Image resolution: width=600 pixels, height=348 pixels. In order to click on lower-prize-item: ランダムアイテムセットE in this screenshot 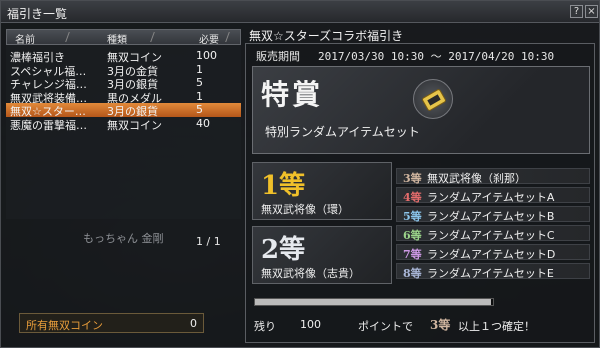, I will do `click(490, 273)`.